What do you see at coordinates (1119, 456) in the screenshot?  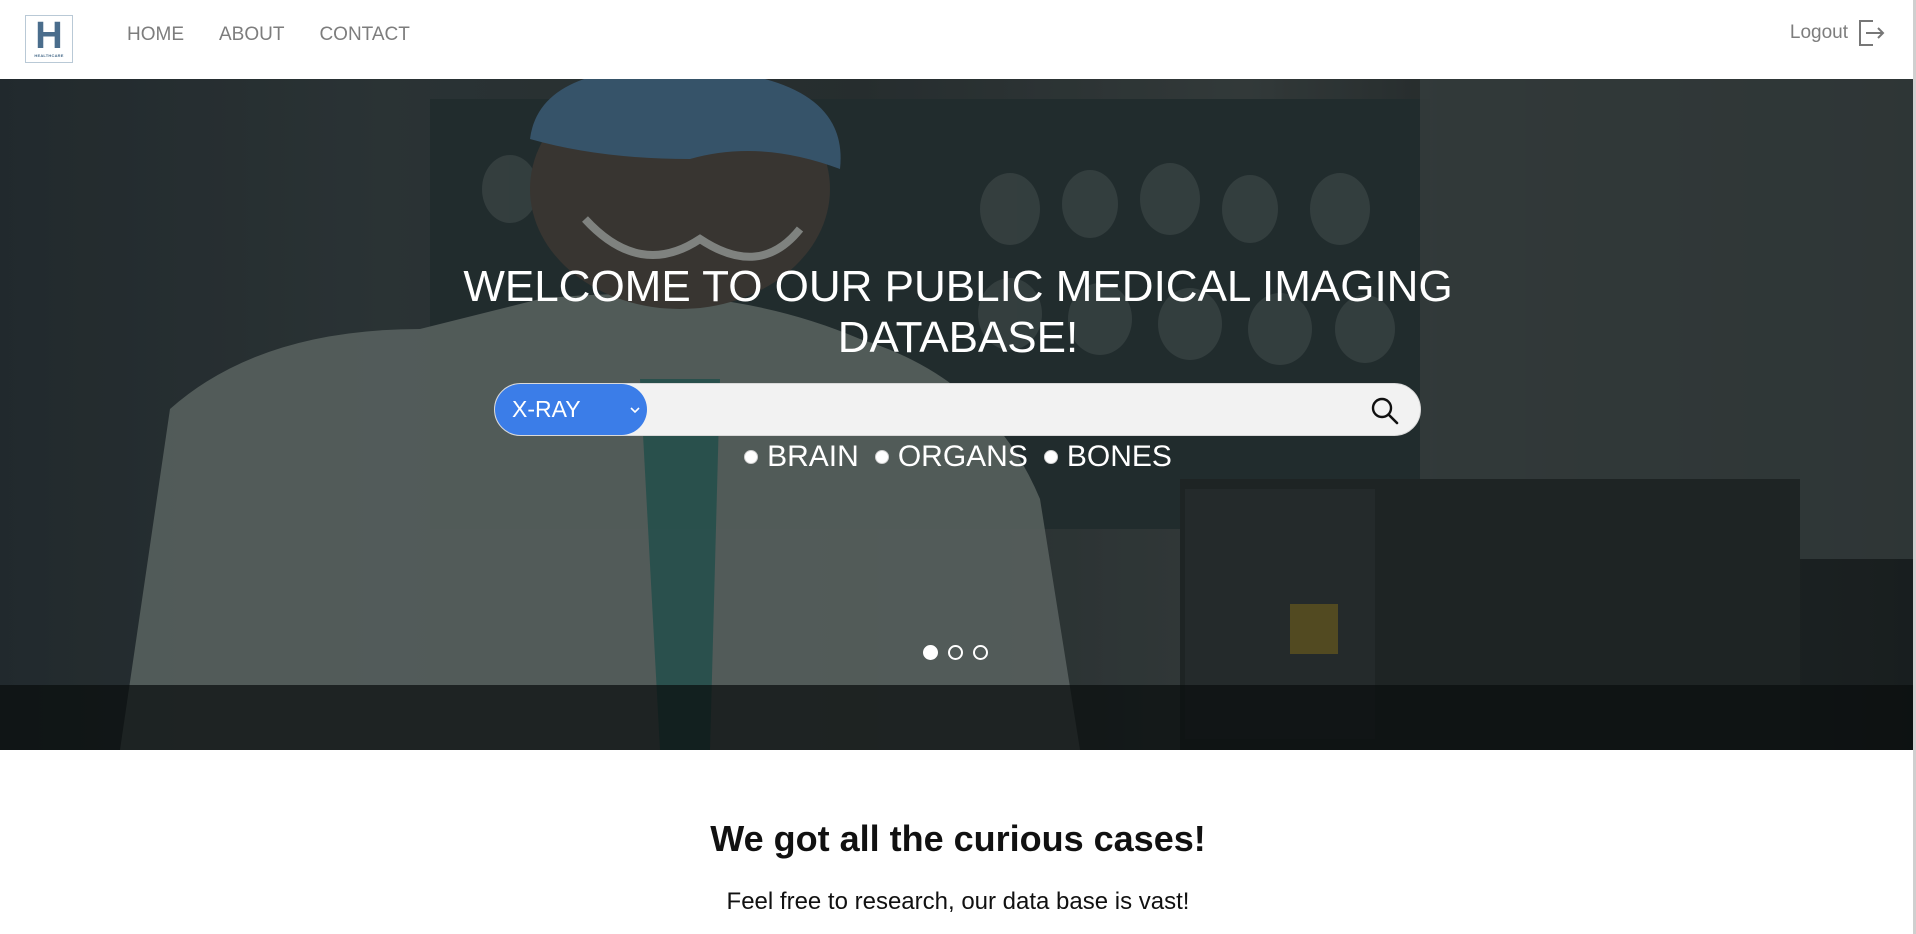 I see `category-label: BONES` at bounding box center [1119, 456].